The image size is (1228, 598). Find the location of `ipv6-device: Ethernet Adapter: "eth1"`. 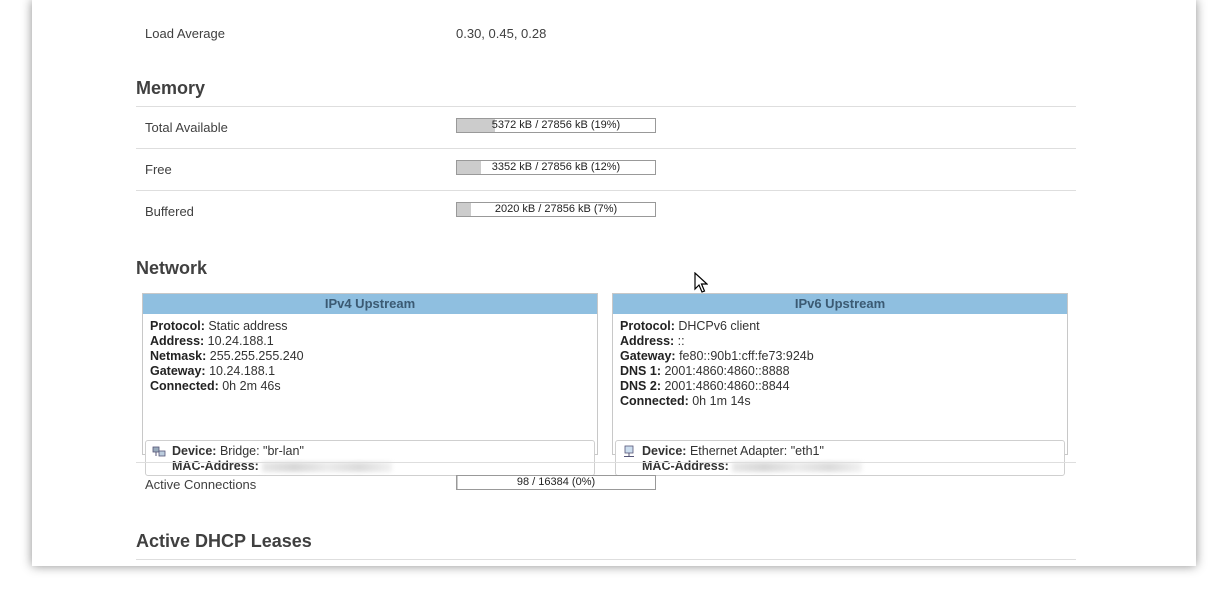

ipv6-device: Ethernet Adapter: "eth1" is located at coordinates (756, 451).